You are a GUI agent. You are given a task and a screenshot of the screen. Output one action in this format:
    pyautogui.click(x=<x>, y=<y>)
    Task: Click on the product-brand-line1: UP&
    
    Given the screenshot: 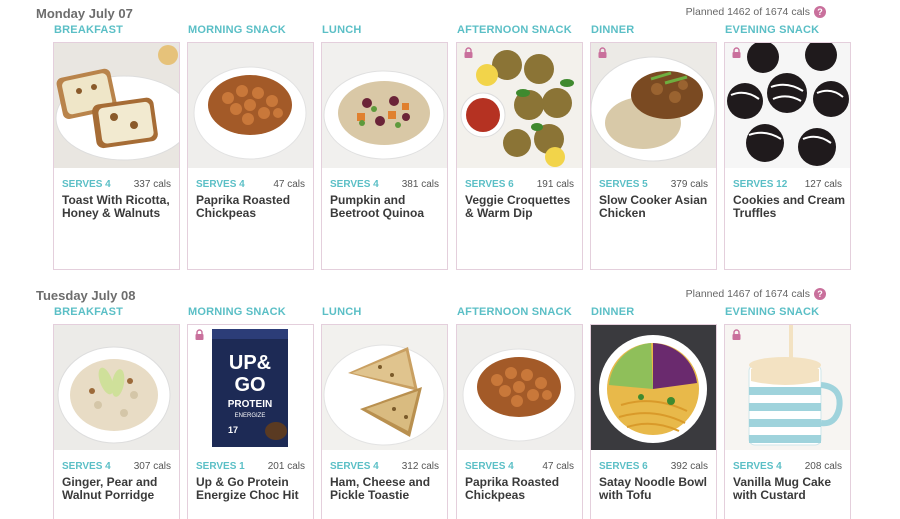 What is the action you would take?
    pyautogui.click(x=250, y=363)
    